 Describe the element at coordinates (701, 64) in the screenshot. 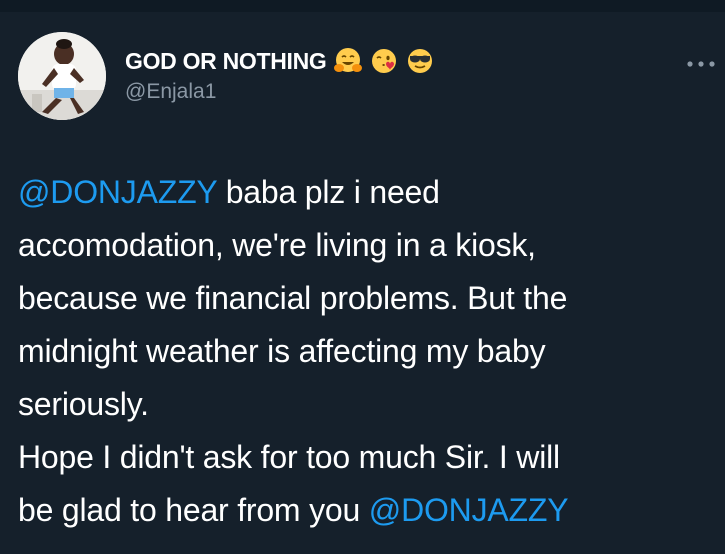

I see `more-dots-icon` at that location.